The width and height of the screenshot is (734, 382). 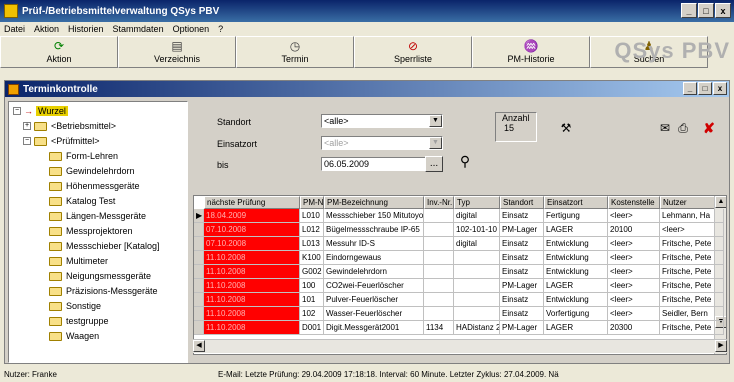 What do you see at coordinates (59, 52) in the screenshot?
I see `toolbar-button-aktion: ⟳ Aktion` at bounding box center [59, 52].